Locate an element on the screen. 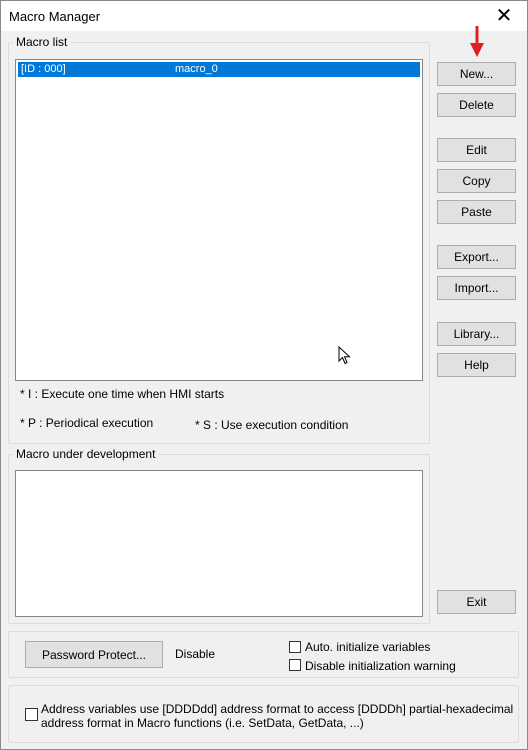 The height and width of the screenshot is (750, 528). note-periodical: * P : Periodical execution is located at coordinates (87, 423).